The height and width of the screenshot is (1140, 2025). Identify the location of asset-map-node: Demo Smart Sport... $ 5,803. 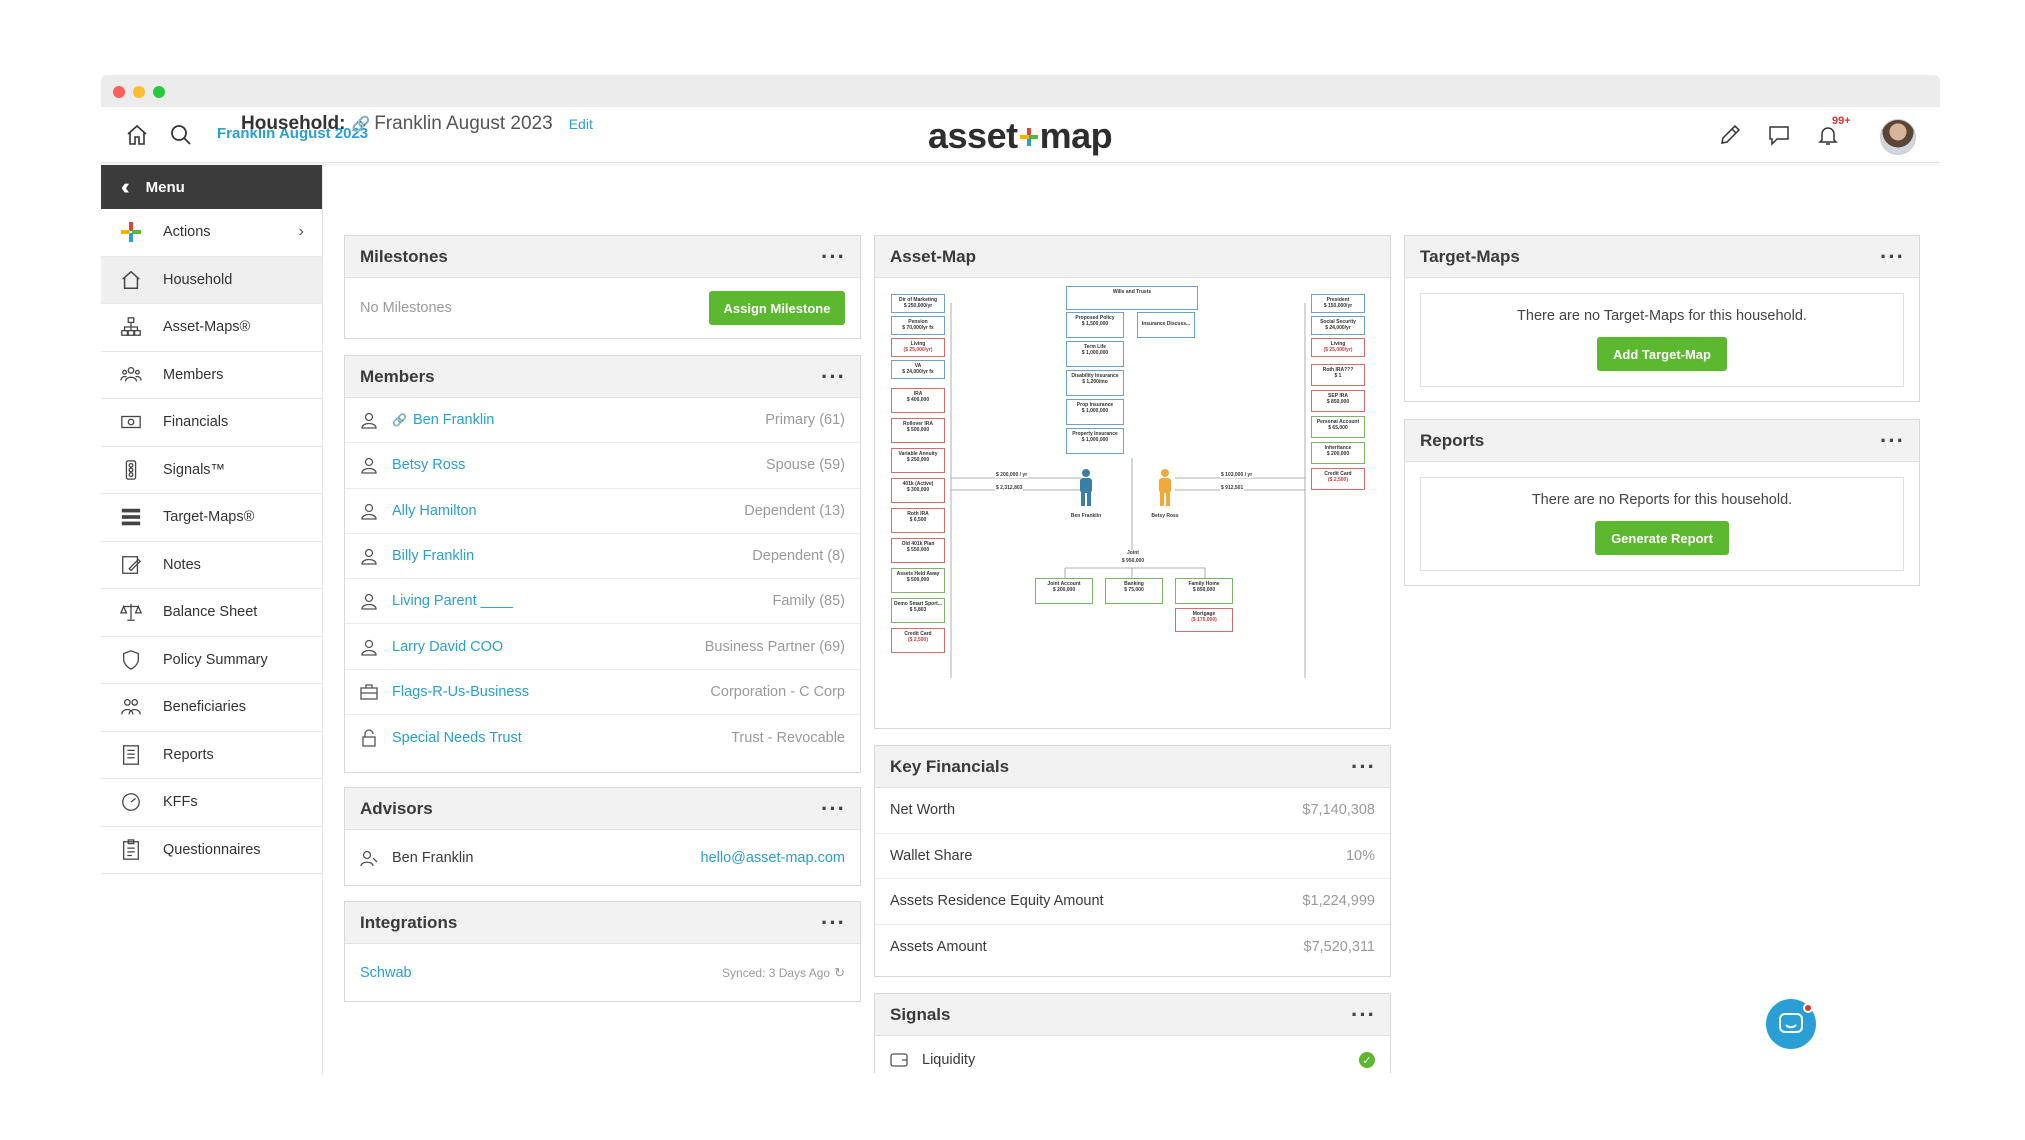
(918, 610).